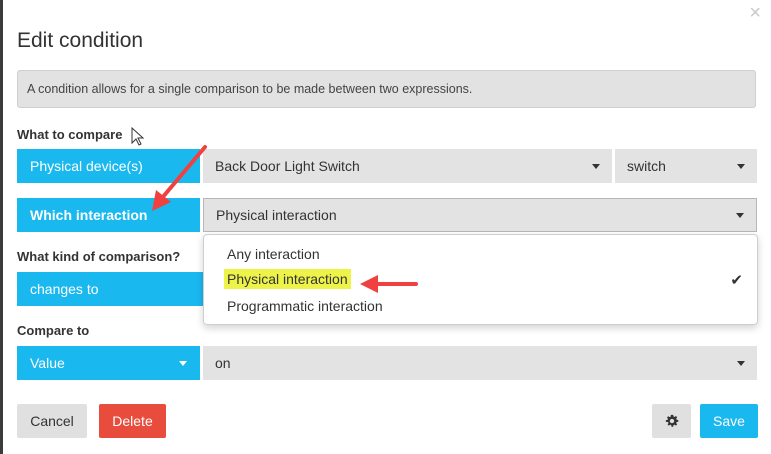 This screenshot has height=454, width=771. I want to click on dropdown-option-programmatic: Programmatic interaction, so click(305, 306).